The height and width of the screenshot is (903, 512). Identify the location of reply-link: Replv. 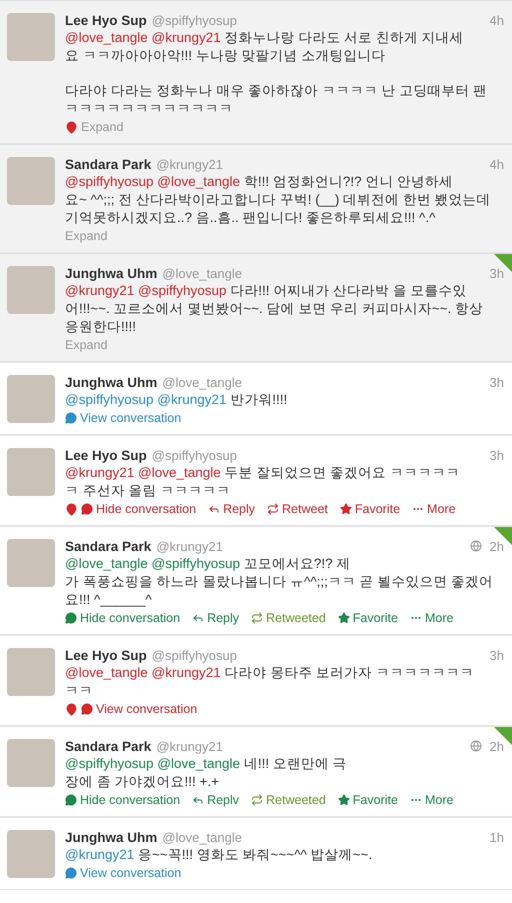
(216, 800).